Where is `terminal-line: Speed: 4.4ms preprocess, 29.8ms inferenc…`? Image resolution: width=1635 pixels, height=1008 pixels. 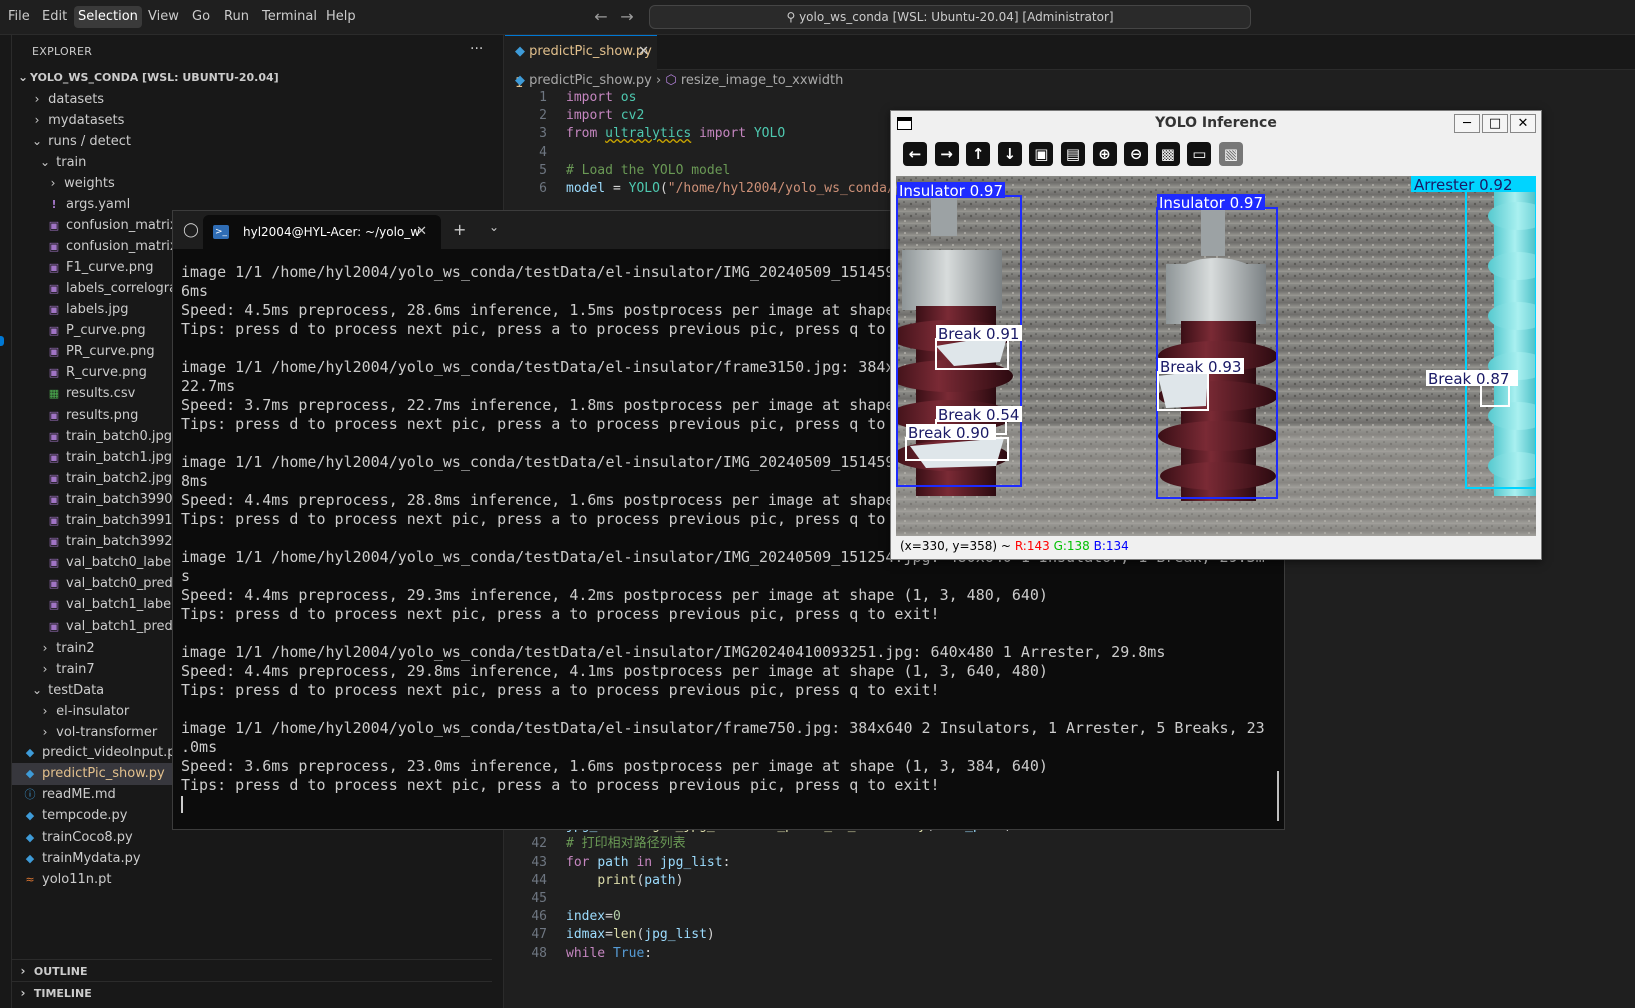 terminal-line: Speed: 4.4ms preprocess, 29.8ms inferenc… is located at coordinates (614, 671).